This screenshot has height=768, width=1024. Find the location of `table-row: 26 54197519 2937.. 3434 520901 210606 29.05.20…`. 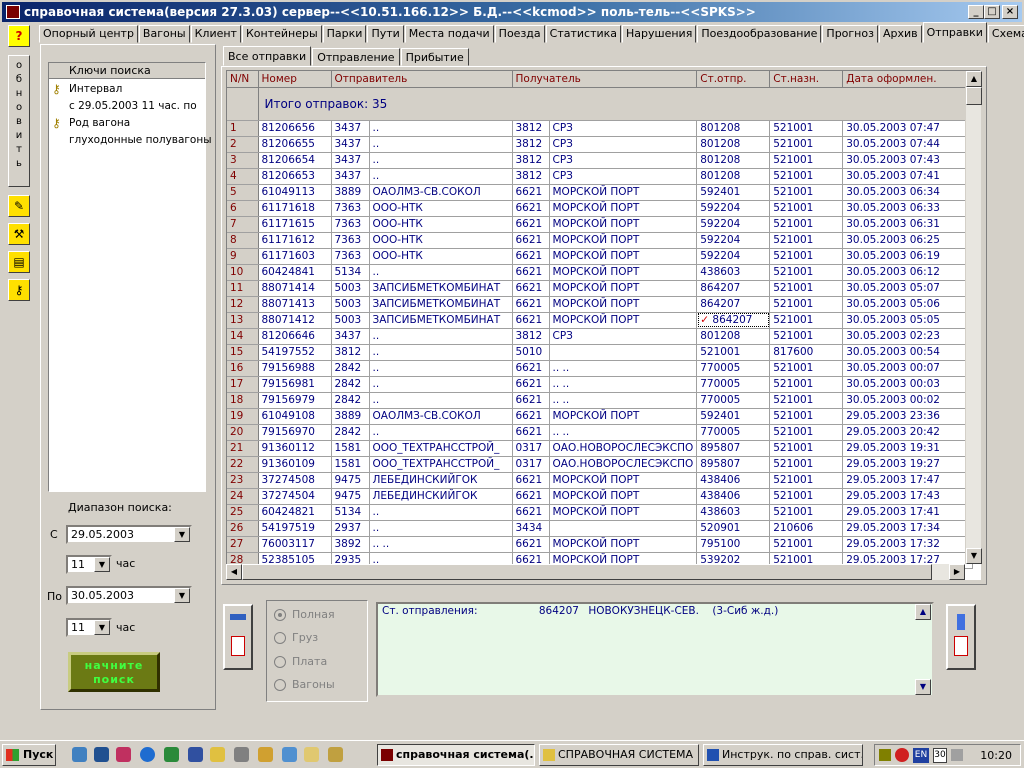

table-row: 26 54197519 2937.. 3434 520901 210606 29.05.20… is located at coordinates (600, 528).